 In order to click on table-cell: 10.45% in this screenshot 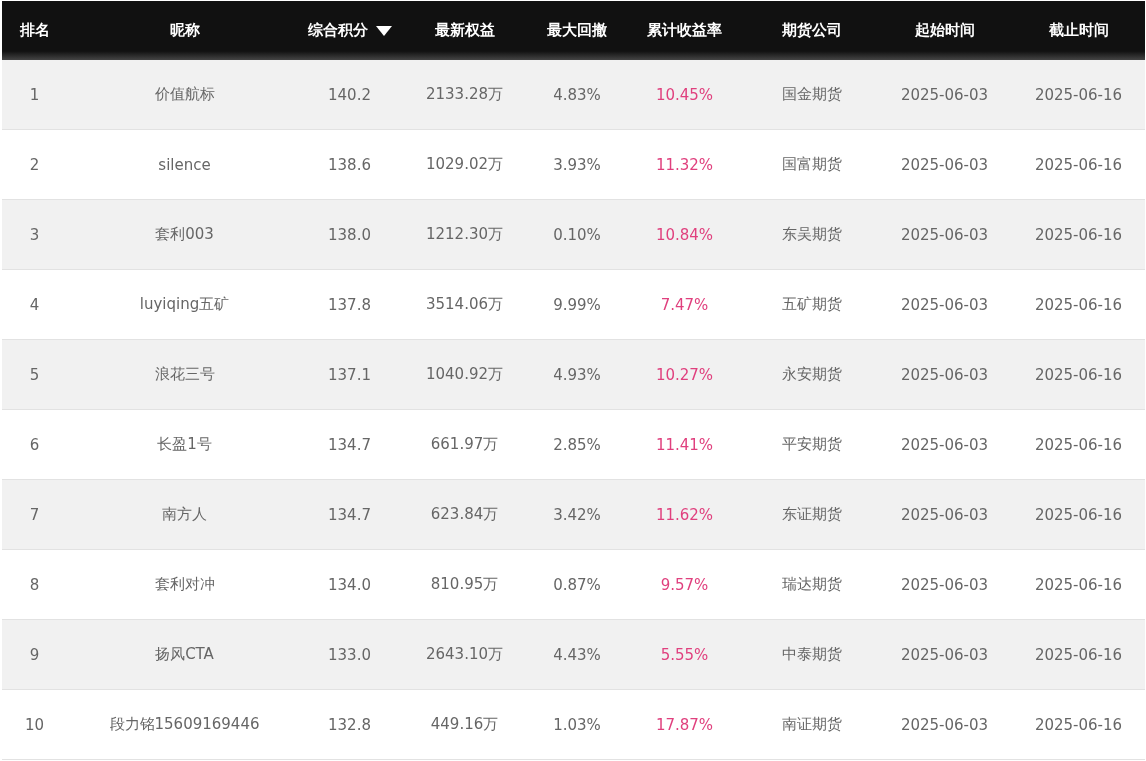, I will do `click(684, 95)`.